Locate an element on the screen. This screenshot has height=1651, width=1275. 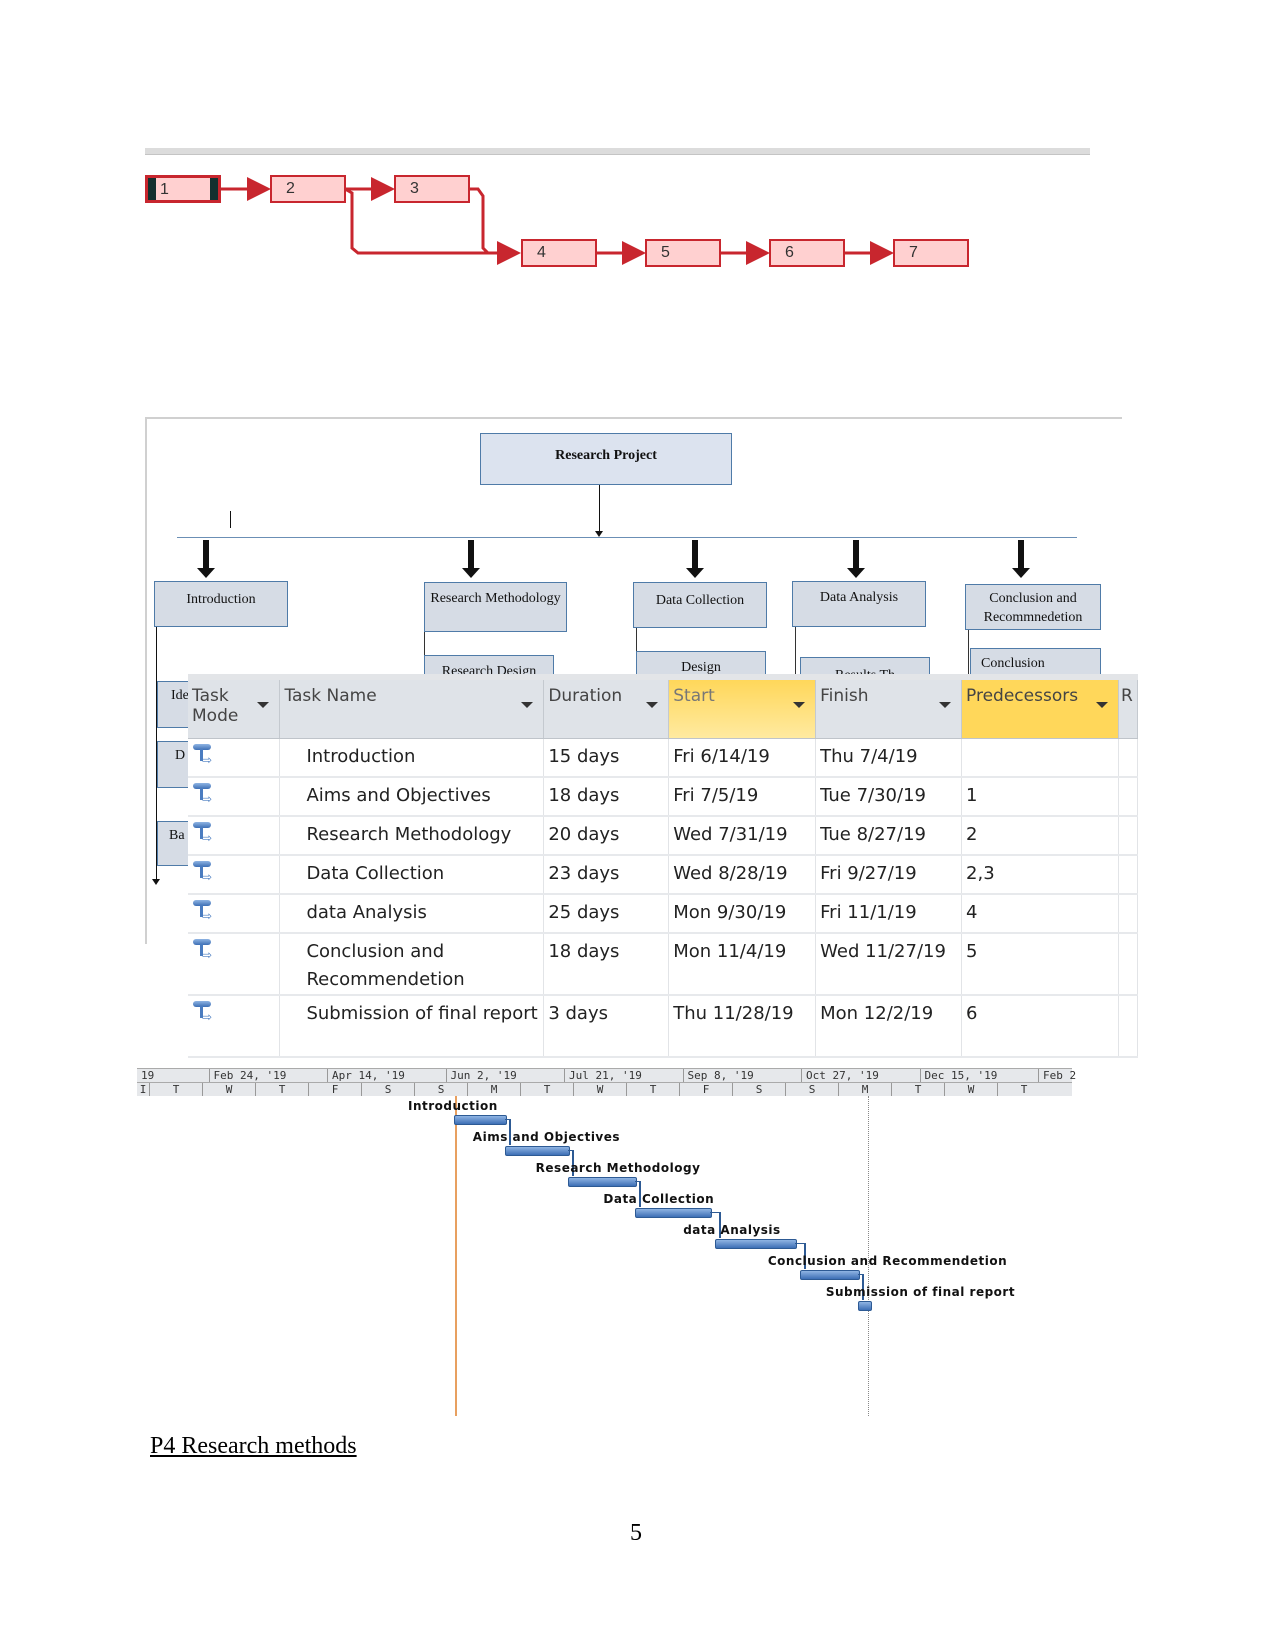
predecessors-cell: 6 is located at coordinates (1040, 1026).